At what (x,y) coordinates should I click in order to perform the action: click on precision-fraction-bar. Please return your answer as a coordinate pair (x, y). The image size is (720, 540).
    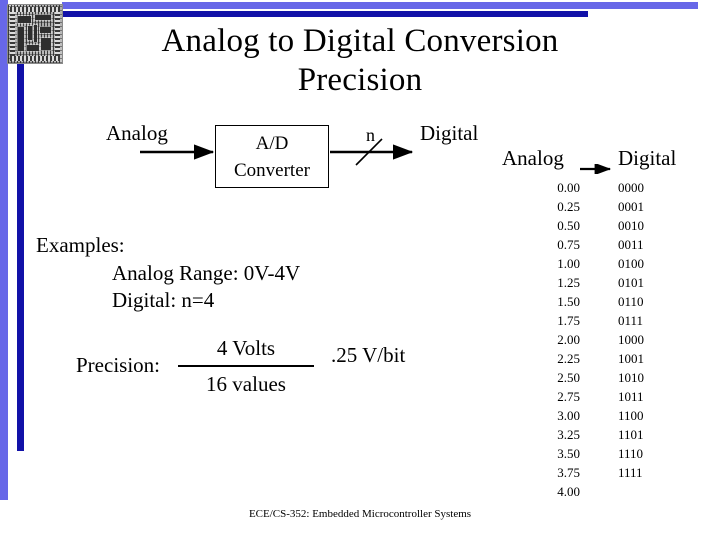
    Looking at the image, I should click on (246, 366).